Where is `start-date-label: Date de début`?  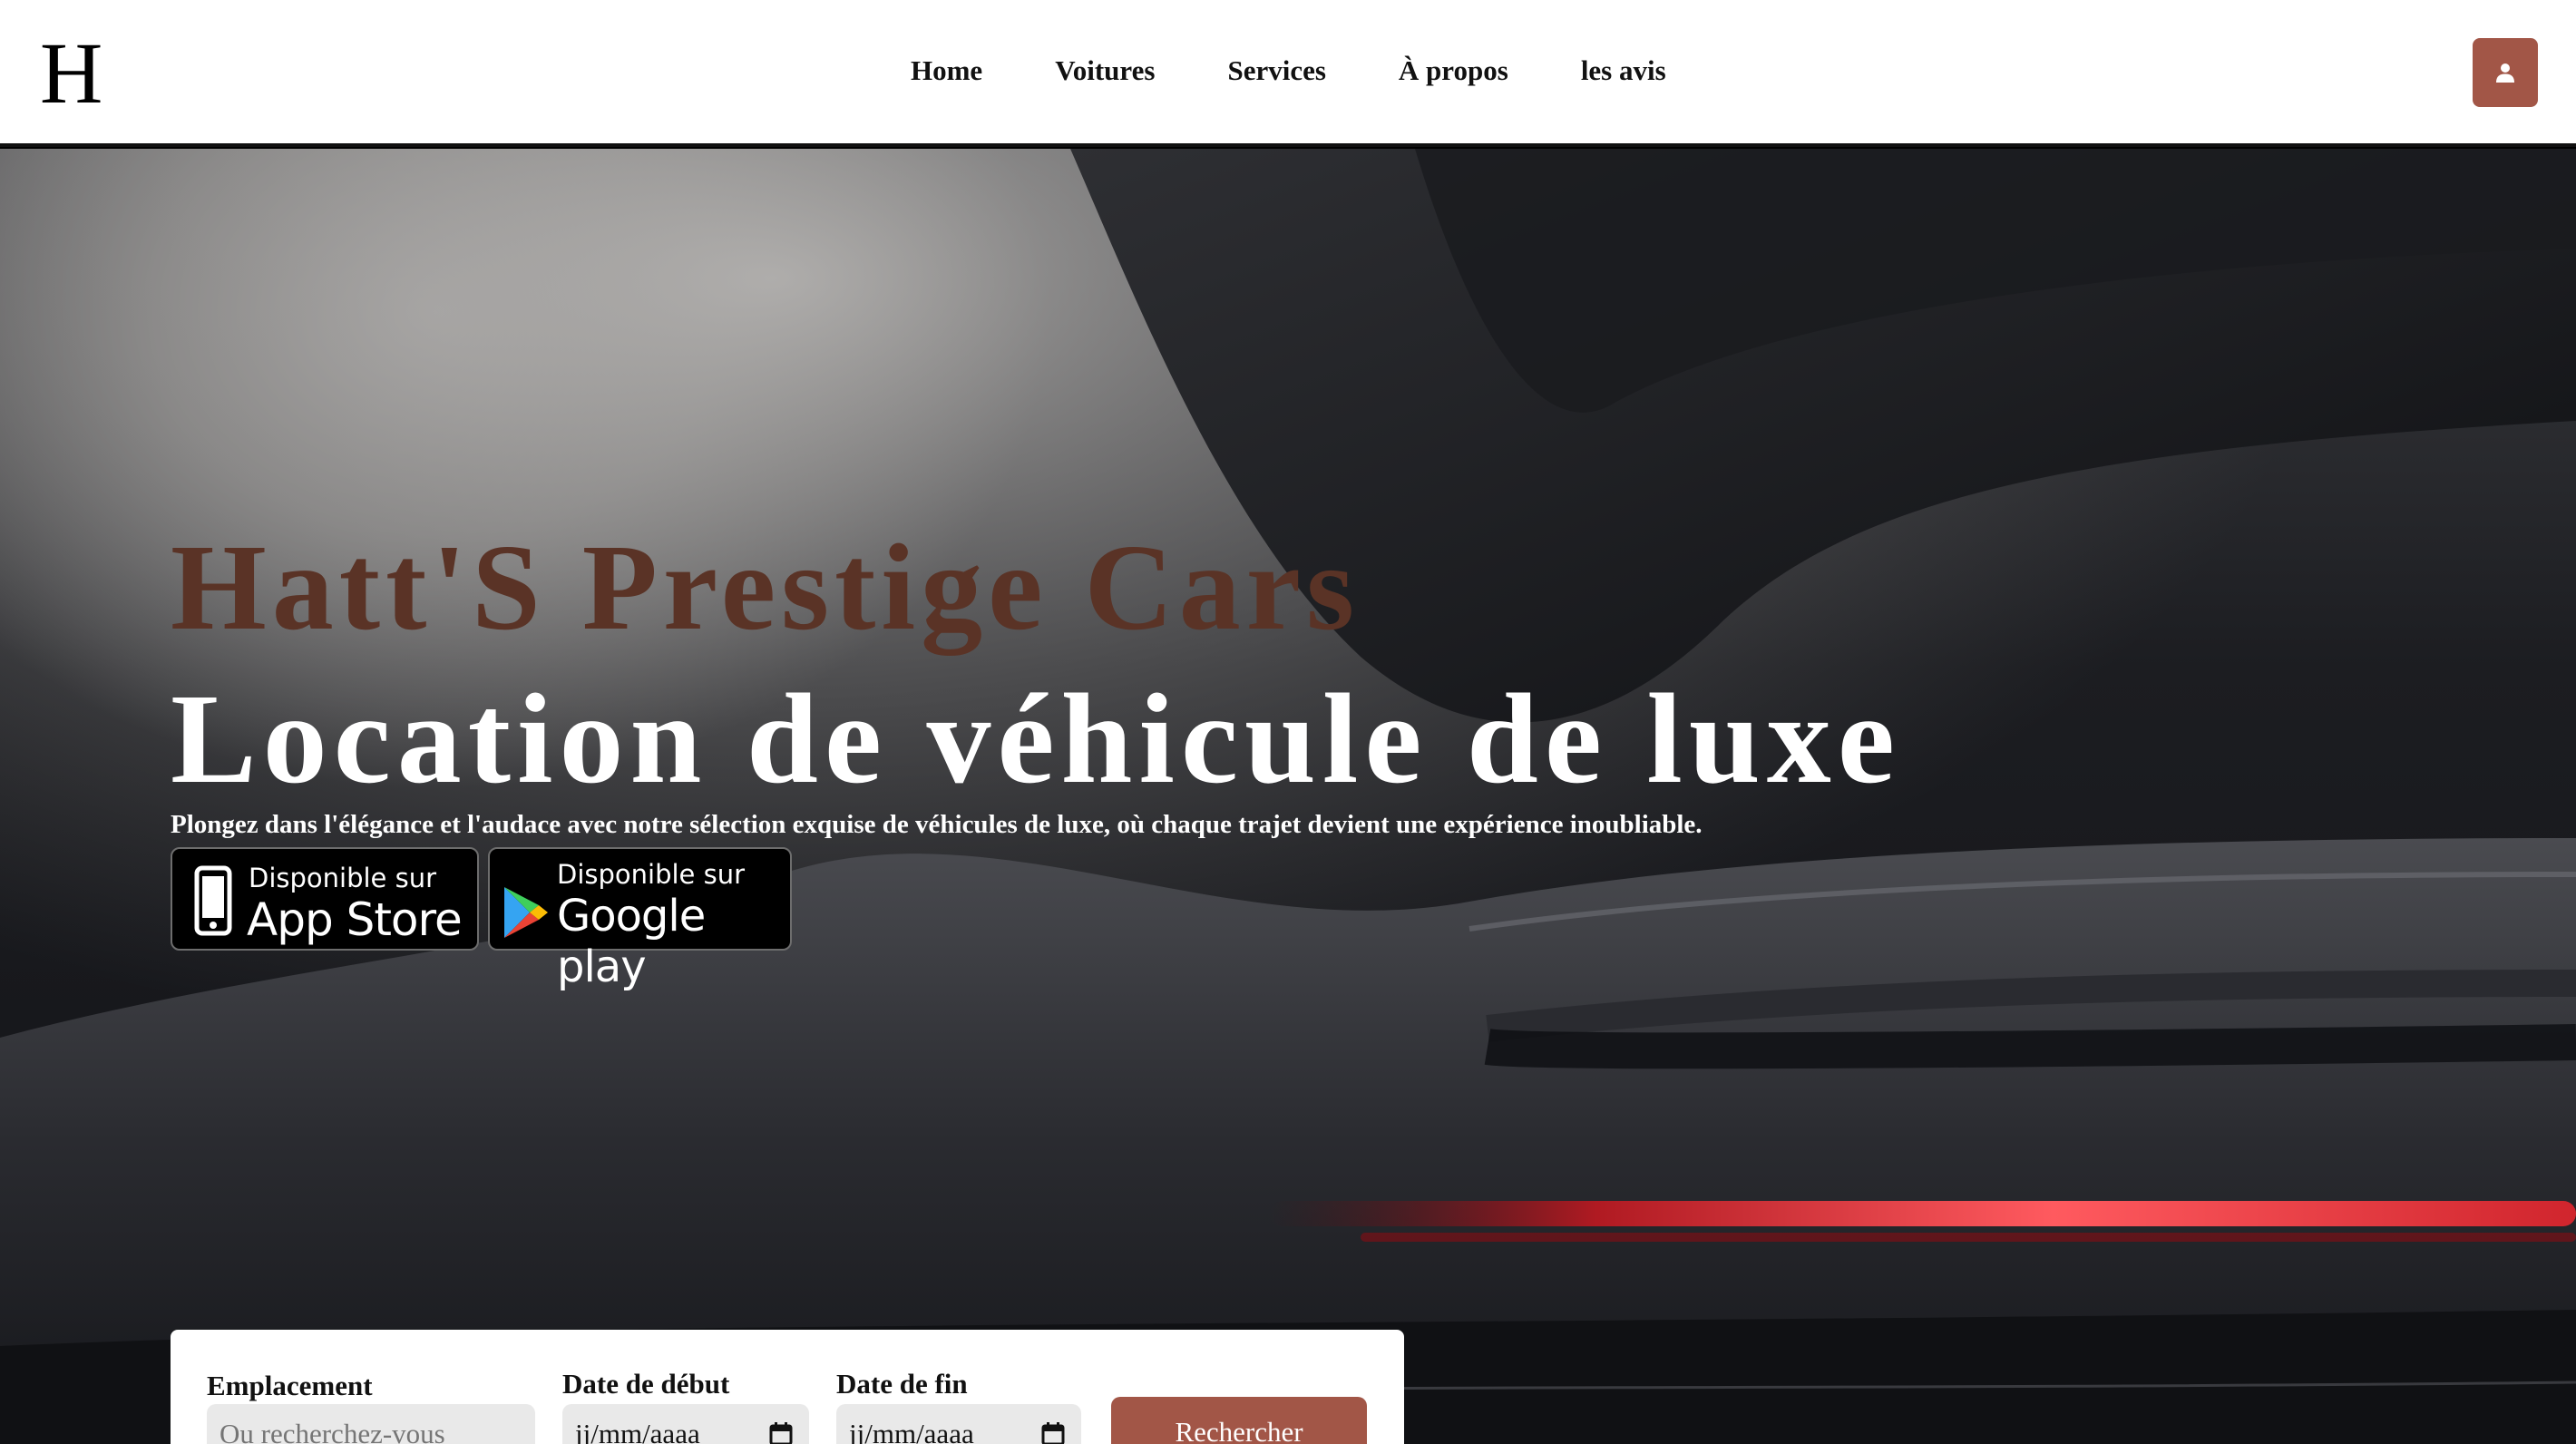 start-date-label: Date de début is located at coordinates (646, 1384).